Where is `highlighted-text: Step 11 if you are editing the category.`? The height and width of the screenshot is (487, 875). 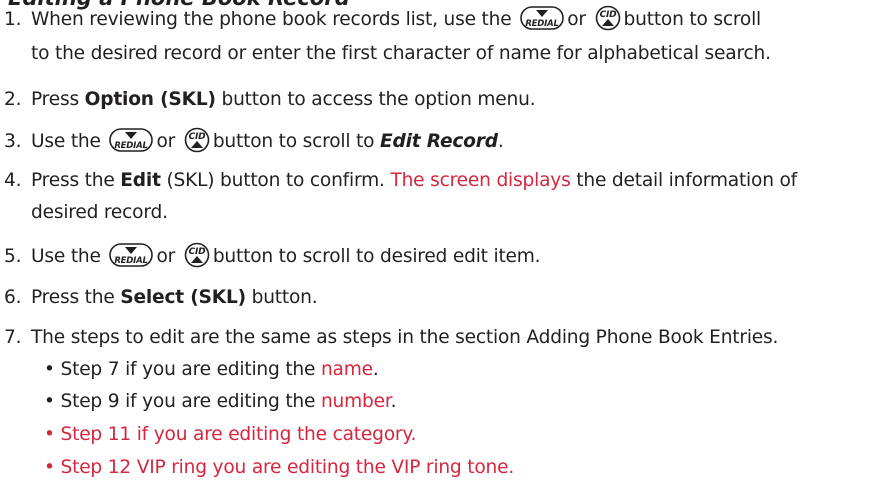 highlighted-text: Step 11 if you are editing the category. is located at coordinates (238, 434).